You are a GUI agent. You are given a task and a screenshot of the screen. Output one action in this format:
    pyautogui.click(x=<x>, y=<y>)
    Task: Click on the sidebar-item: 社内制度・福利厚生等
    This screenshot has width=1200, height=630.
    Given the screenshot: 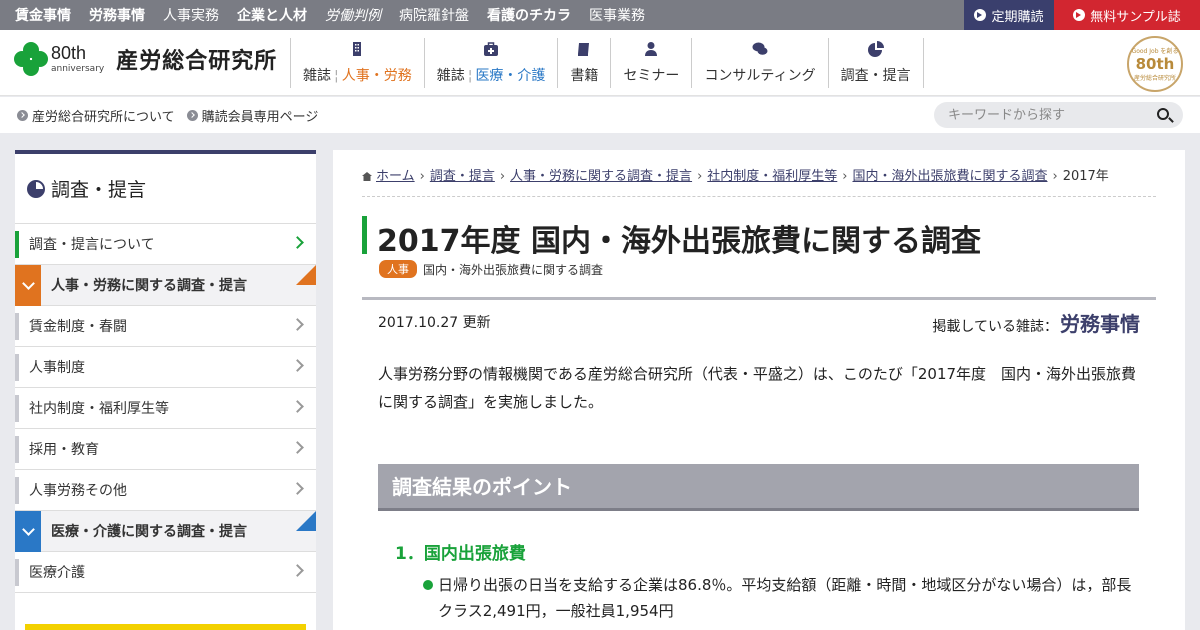 What is the action you would take?
    pyautogui.click(x=165, y=408)
    